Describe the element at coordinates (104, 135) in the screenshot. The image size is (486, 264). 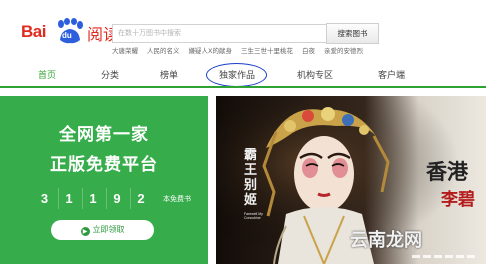
I see `promo-headline: 全网第一家` at that location.